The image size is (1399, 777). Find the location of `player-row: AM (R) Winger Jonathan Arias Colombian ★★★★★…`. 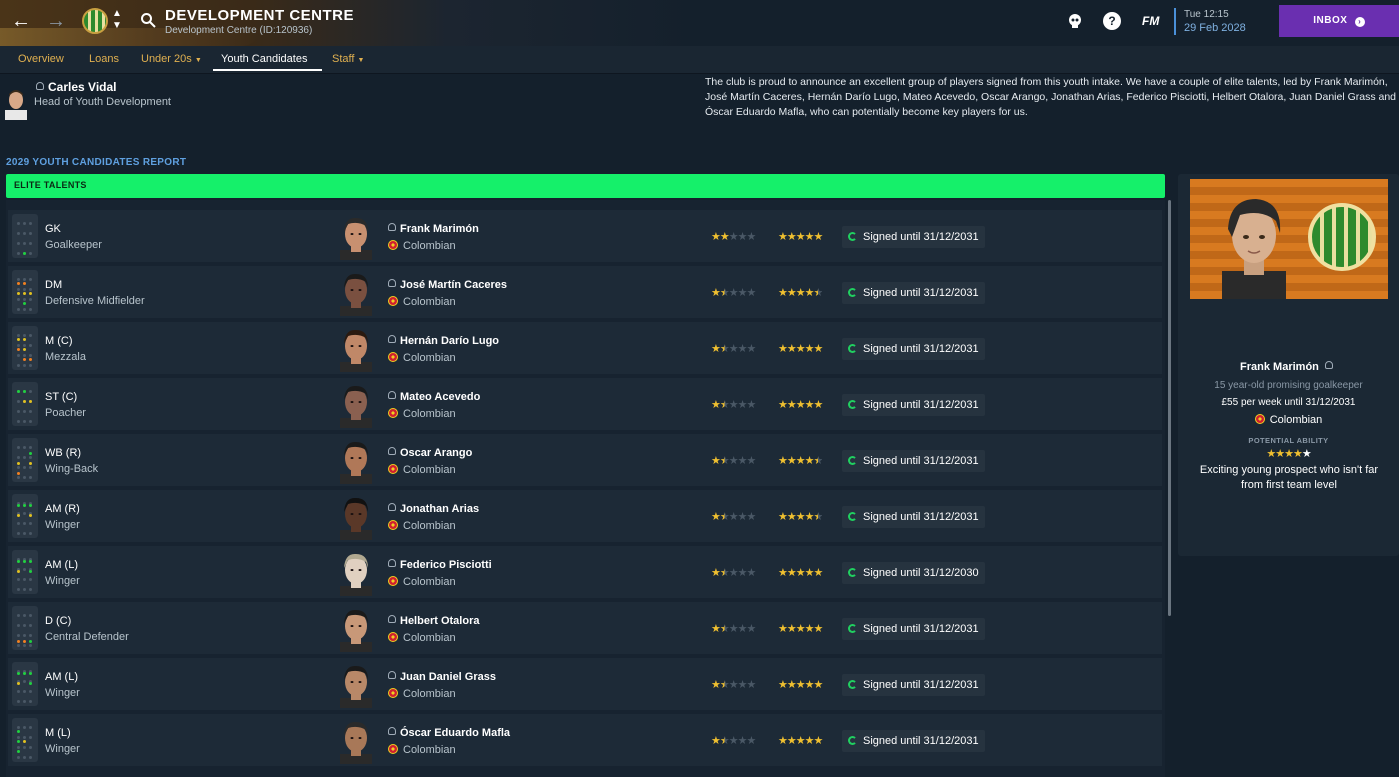

player-row: AM (R) Winger Jonathan Arias Colombian ★★★★★… is located at coordinates (585, 516).